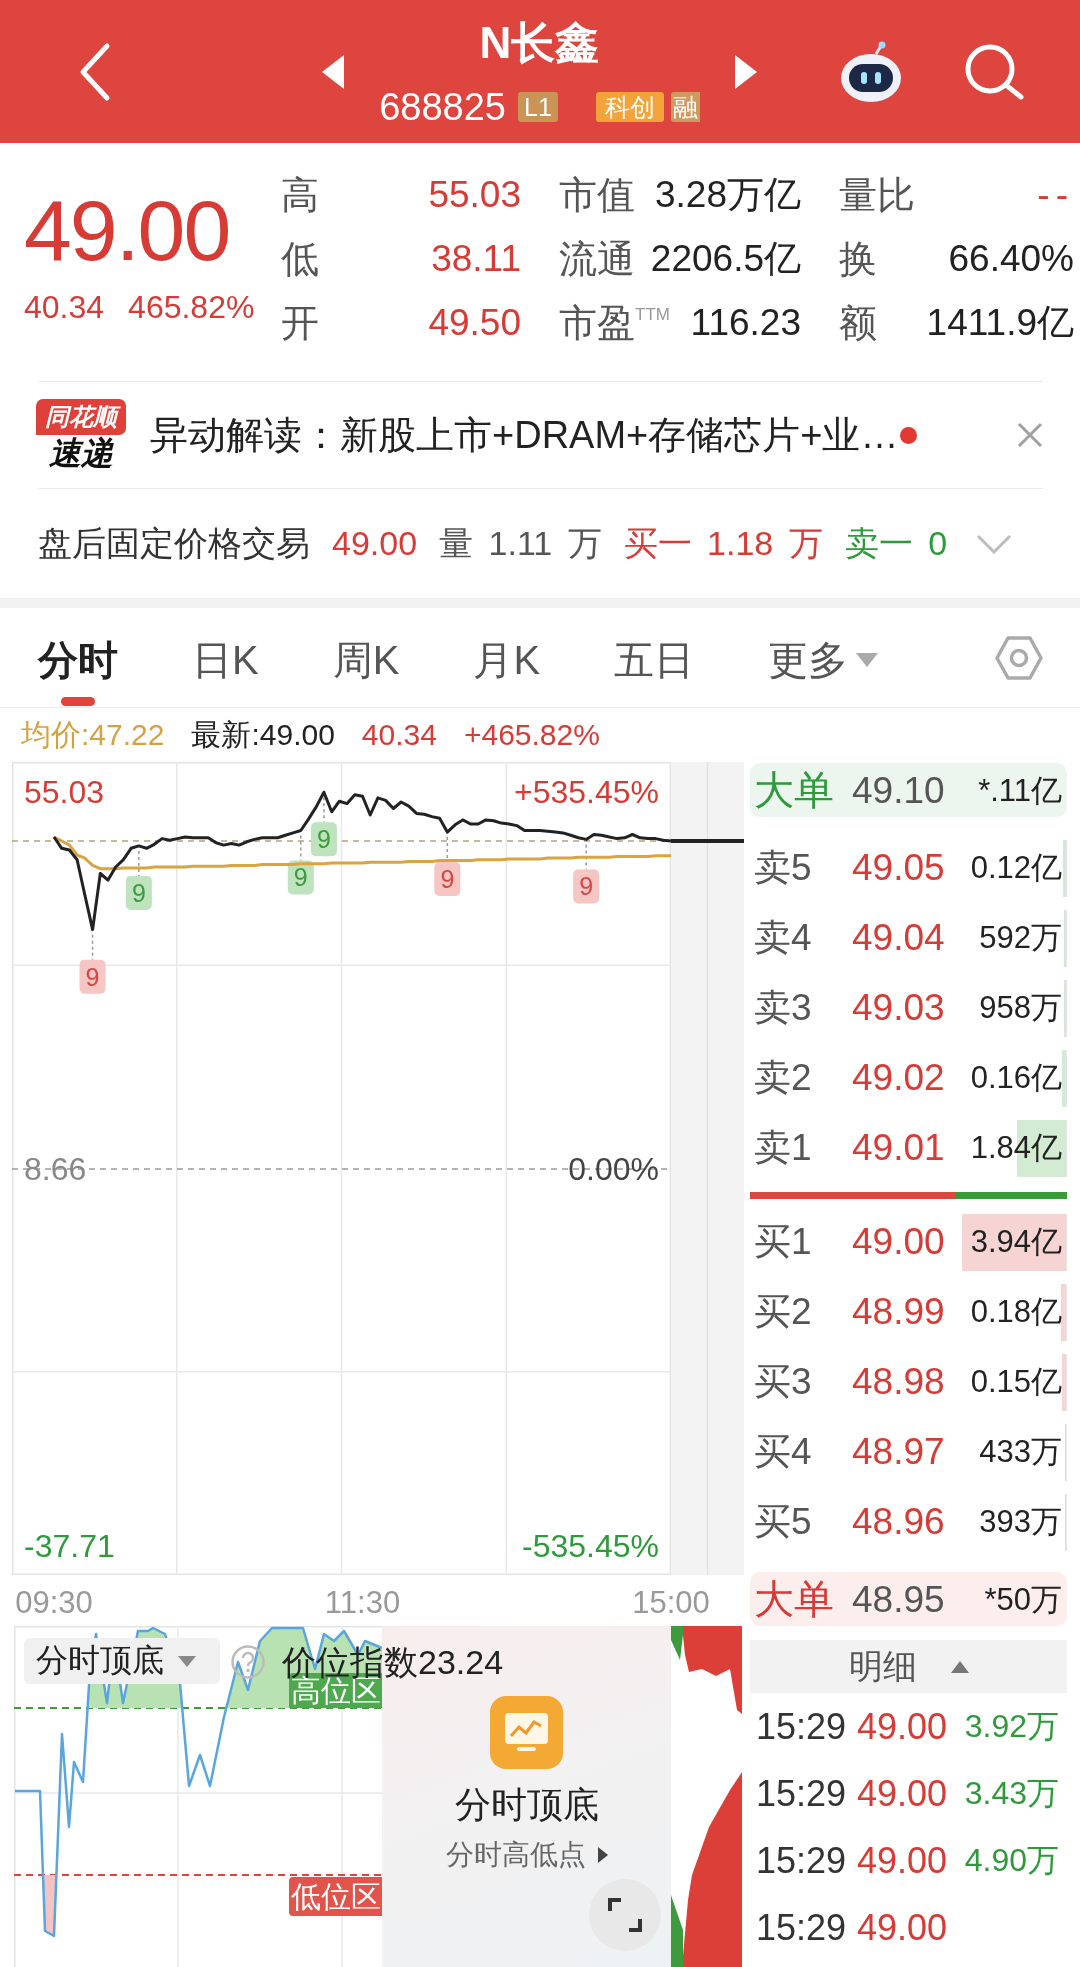  Describe the element at coordinates (442, 107) in the screenshot. I see `stock-code: 688825` at that location.